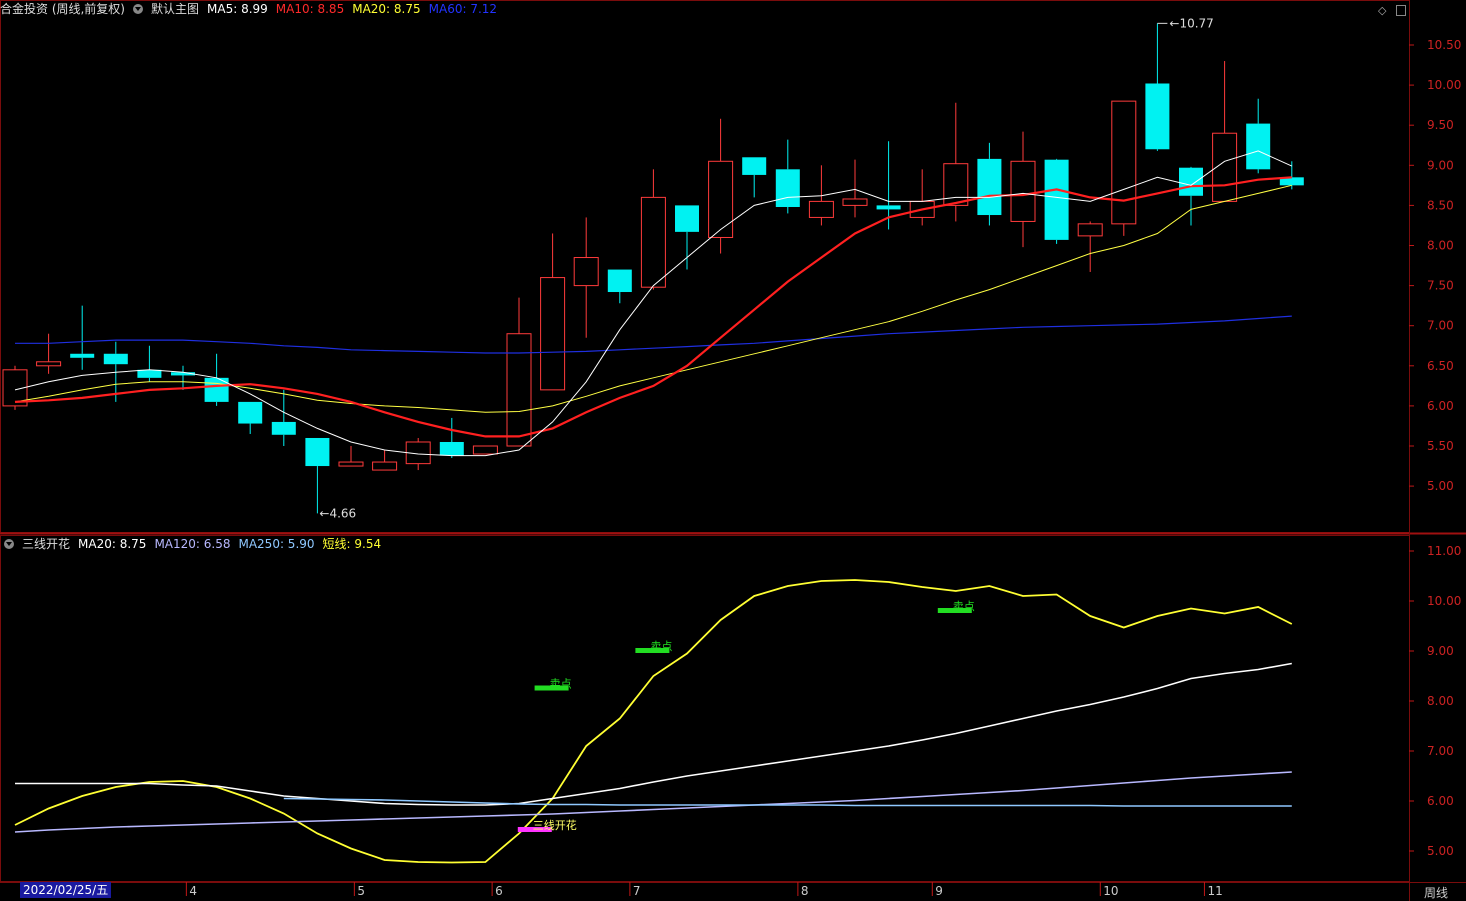  Describe the element at coordinates (66, 890) in the screenshot. I see `cursor-date: 2022/02/25/五` at that location.